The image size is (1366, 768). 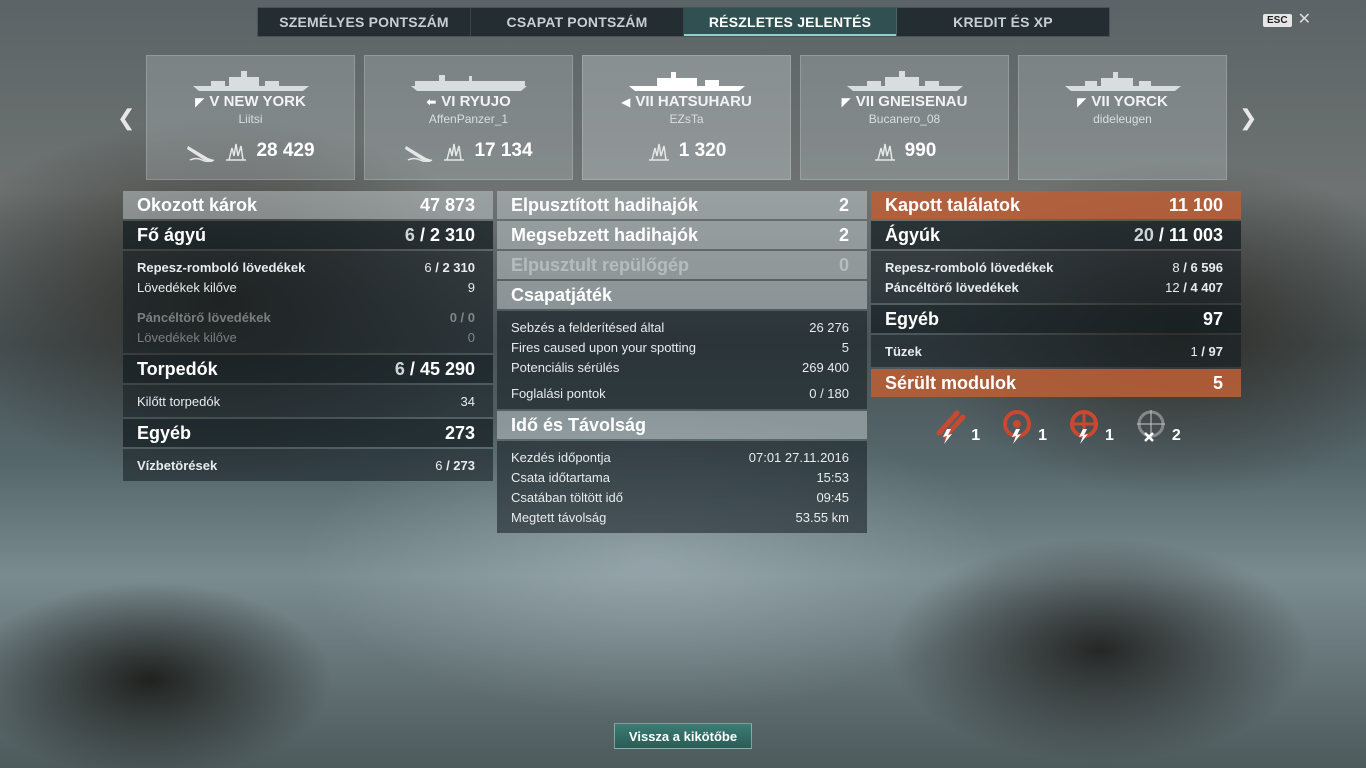 I want to click on torpedo-details: Kilőtt torpedók 34, so click(x=308, y=401).